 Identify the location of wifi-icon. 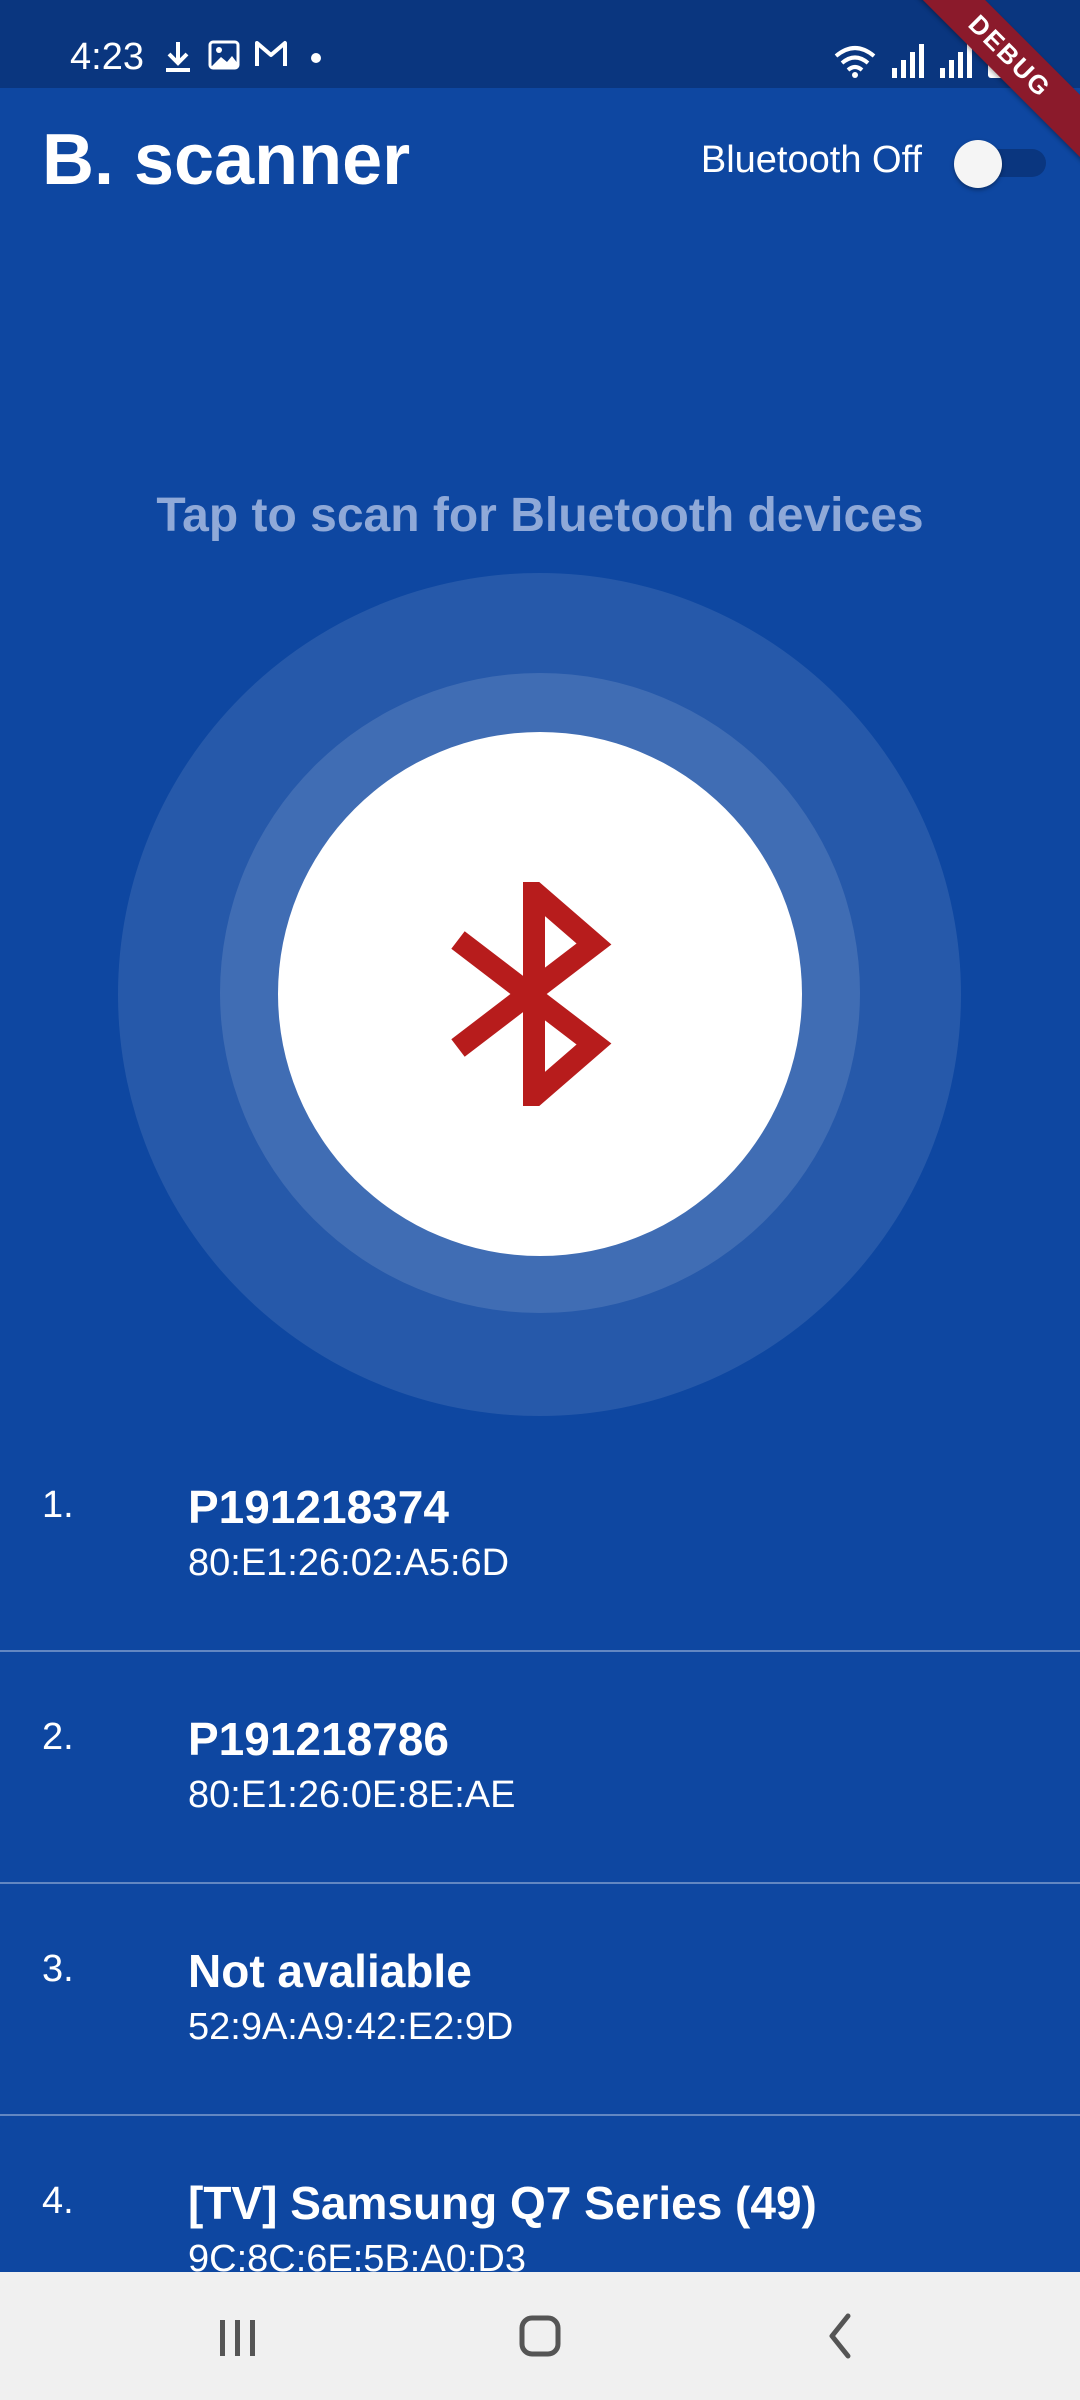
(855, 62).